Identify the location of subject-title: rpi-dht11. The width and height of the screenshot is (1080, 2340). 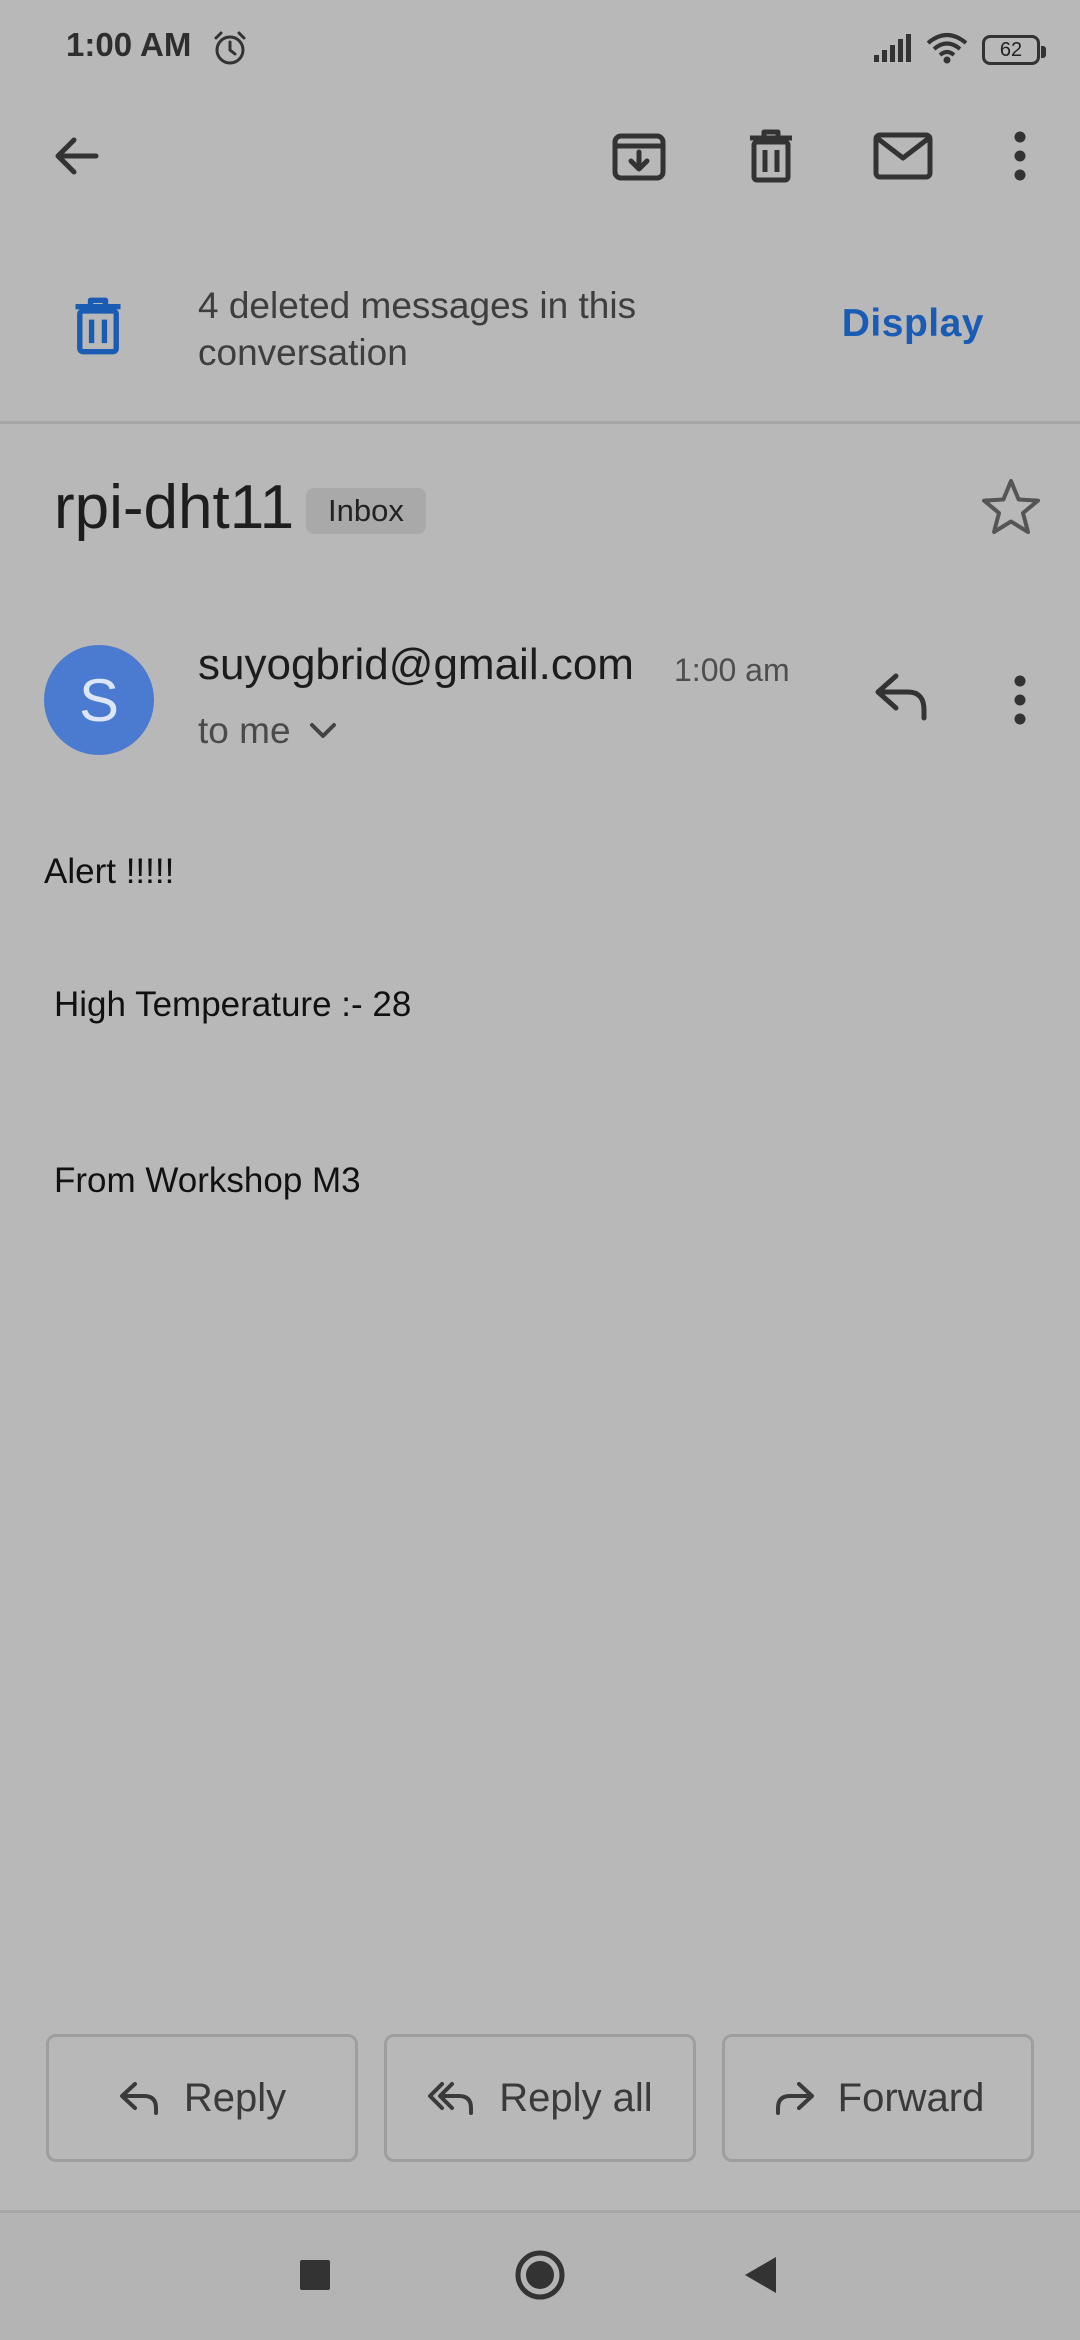
(174, 507).